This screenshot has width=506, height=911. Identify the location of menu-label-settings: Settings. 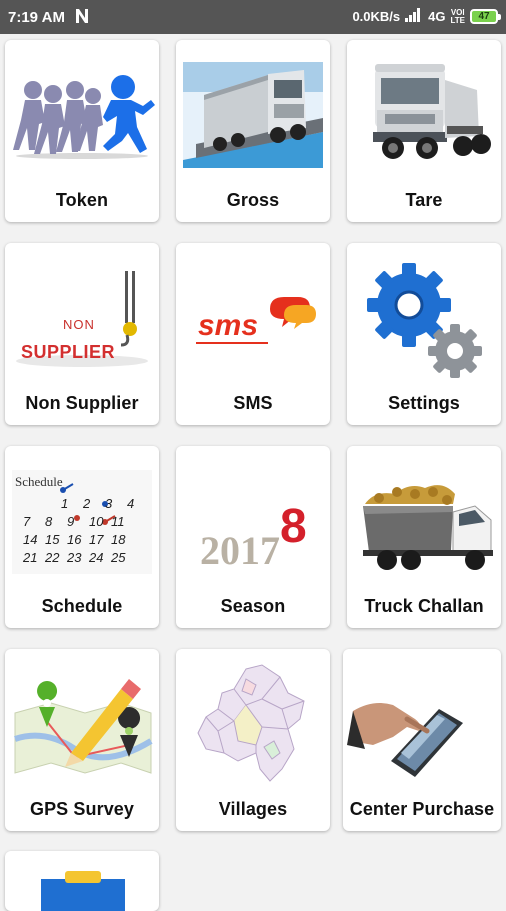
(424, 403).